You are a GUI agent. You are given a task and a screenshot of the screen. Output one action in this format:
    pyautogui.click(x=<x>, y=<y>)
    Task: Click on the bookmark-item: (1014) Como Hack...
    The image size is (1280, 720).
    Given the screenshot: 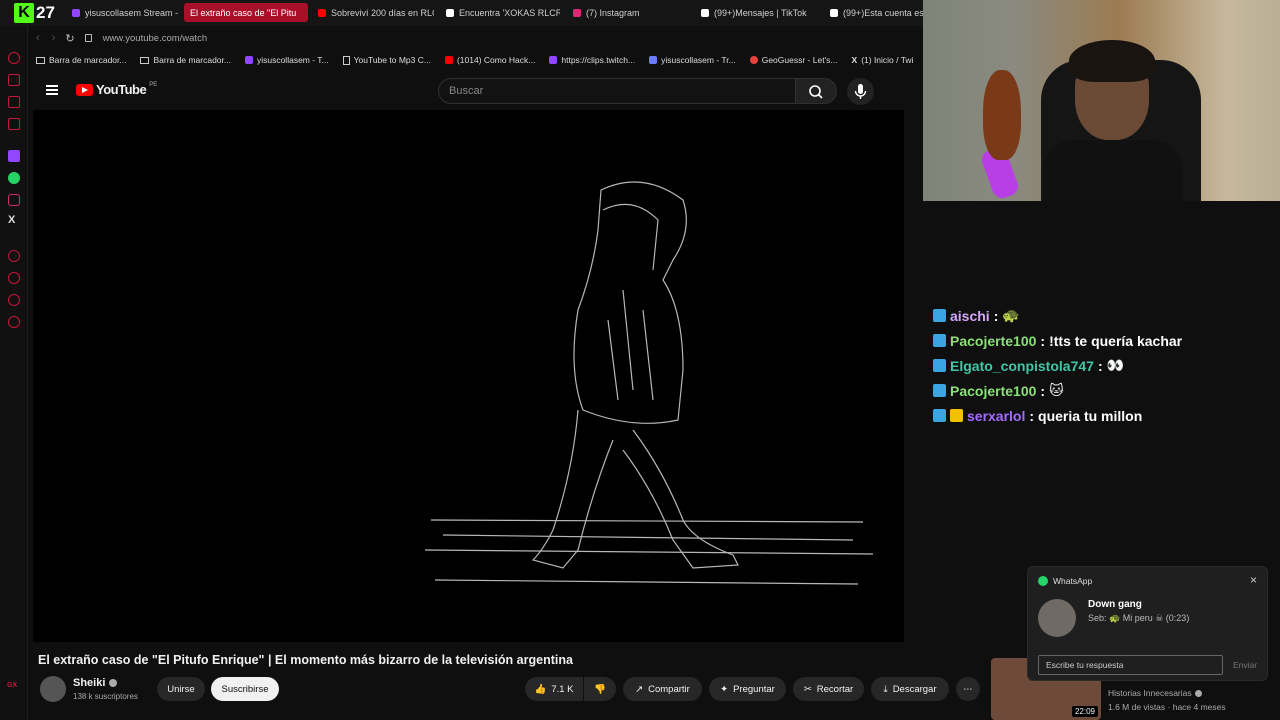 What is the action you would take?
    pyautogui.click(x=489, y=60)
    